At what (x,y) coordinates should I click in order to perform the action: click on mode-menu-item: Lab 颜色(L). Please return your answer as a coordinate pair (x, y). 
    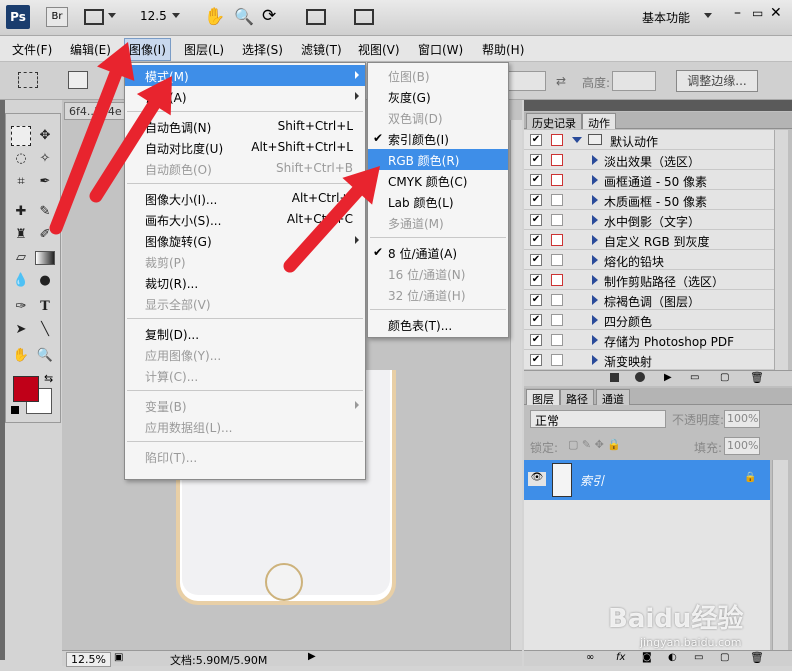
    Looking at the image, I should click on (438, 201).